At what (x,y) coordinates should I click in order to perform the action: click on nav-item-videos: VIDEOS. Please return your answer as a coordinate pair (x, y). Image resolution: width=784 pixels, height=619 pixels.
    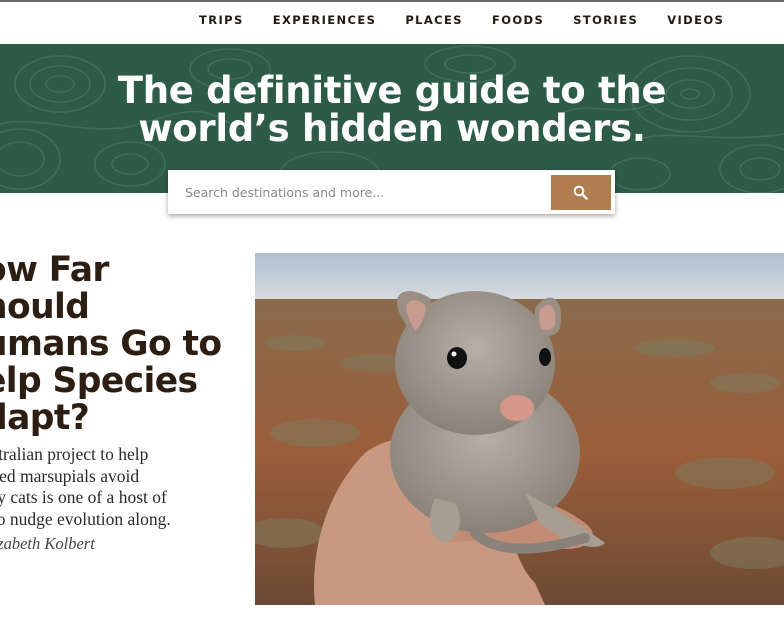
    Looking at the image, I should click on (695, 20).